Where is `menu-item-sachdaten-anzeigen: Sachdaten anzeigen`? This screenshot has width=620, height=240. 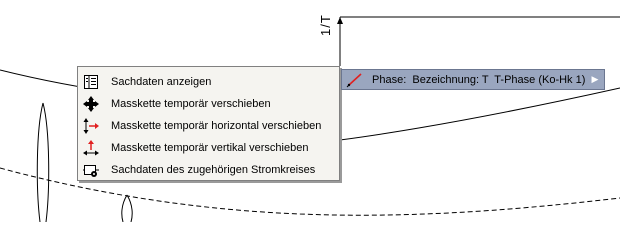
menu-item-sachdaten-anzeigen: Sachdaten anzeigen is located at coordinates (208, 82).